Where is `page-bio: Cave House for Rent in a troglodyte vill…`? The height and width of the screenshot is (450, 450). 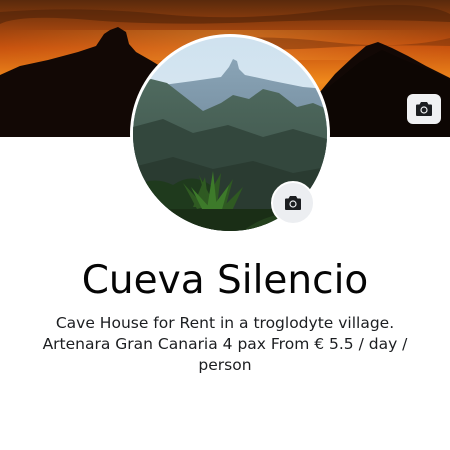
page-bio: Cave House for Rent in a troglodyte vill… is located at coordinates (225, 344).